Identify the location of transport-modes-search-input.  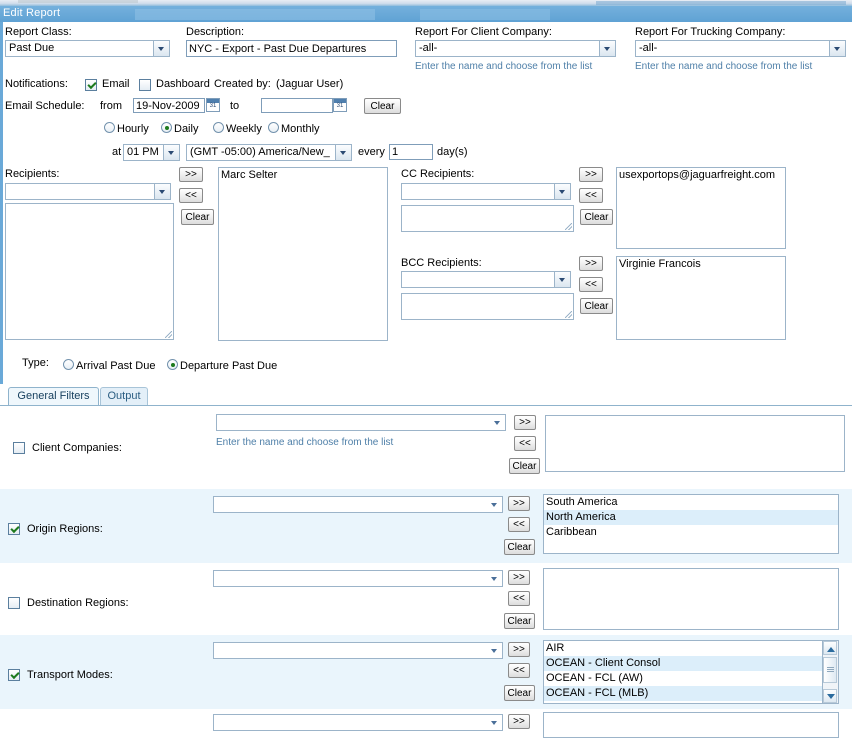
(358, 650).